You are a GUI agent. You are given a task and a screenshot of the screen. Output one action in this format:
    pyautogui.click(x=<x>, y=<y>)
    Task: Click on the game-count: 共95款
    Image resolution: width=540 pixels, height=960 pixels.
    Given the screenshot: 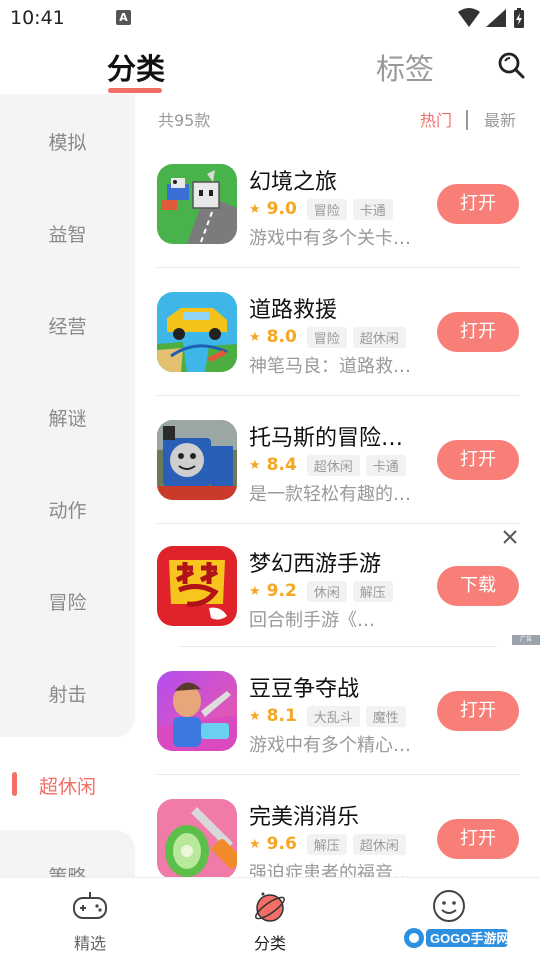 What is the action you would take?
    pyautogui.click(x=184, y=120)
    